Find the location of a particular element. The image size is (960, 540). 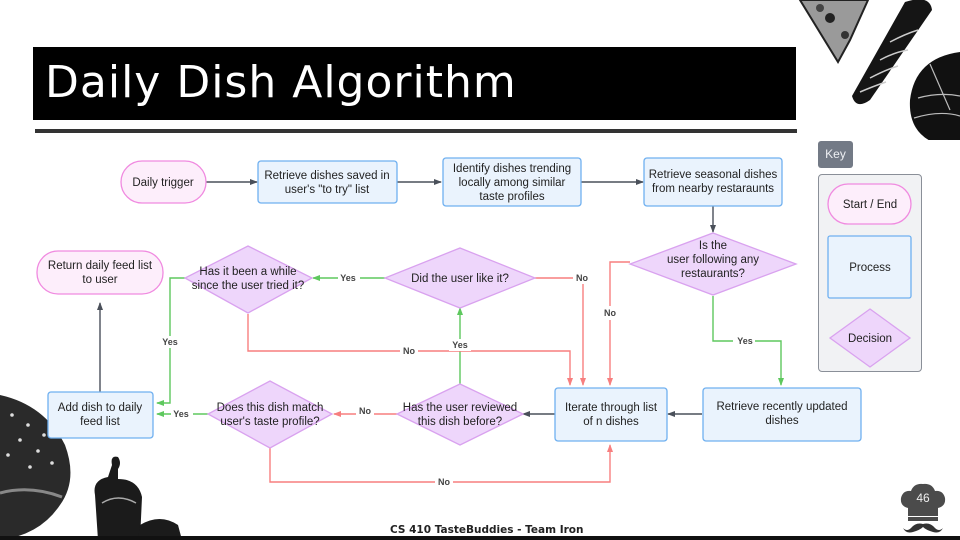

edge-label-match-no: No is located at coordinates (444, 482).